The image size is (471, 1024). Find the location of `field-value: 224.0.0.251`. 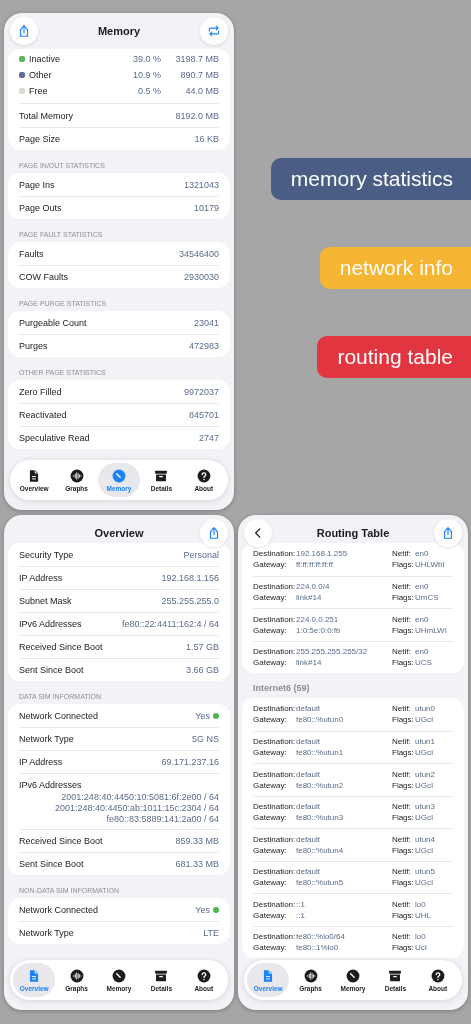

field-value: 224.0.0.251 is located at coordinates (318, 619).